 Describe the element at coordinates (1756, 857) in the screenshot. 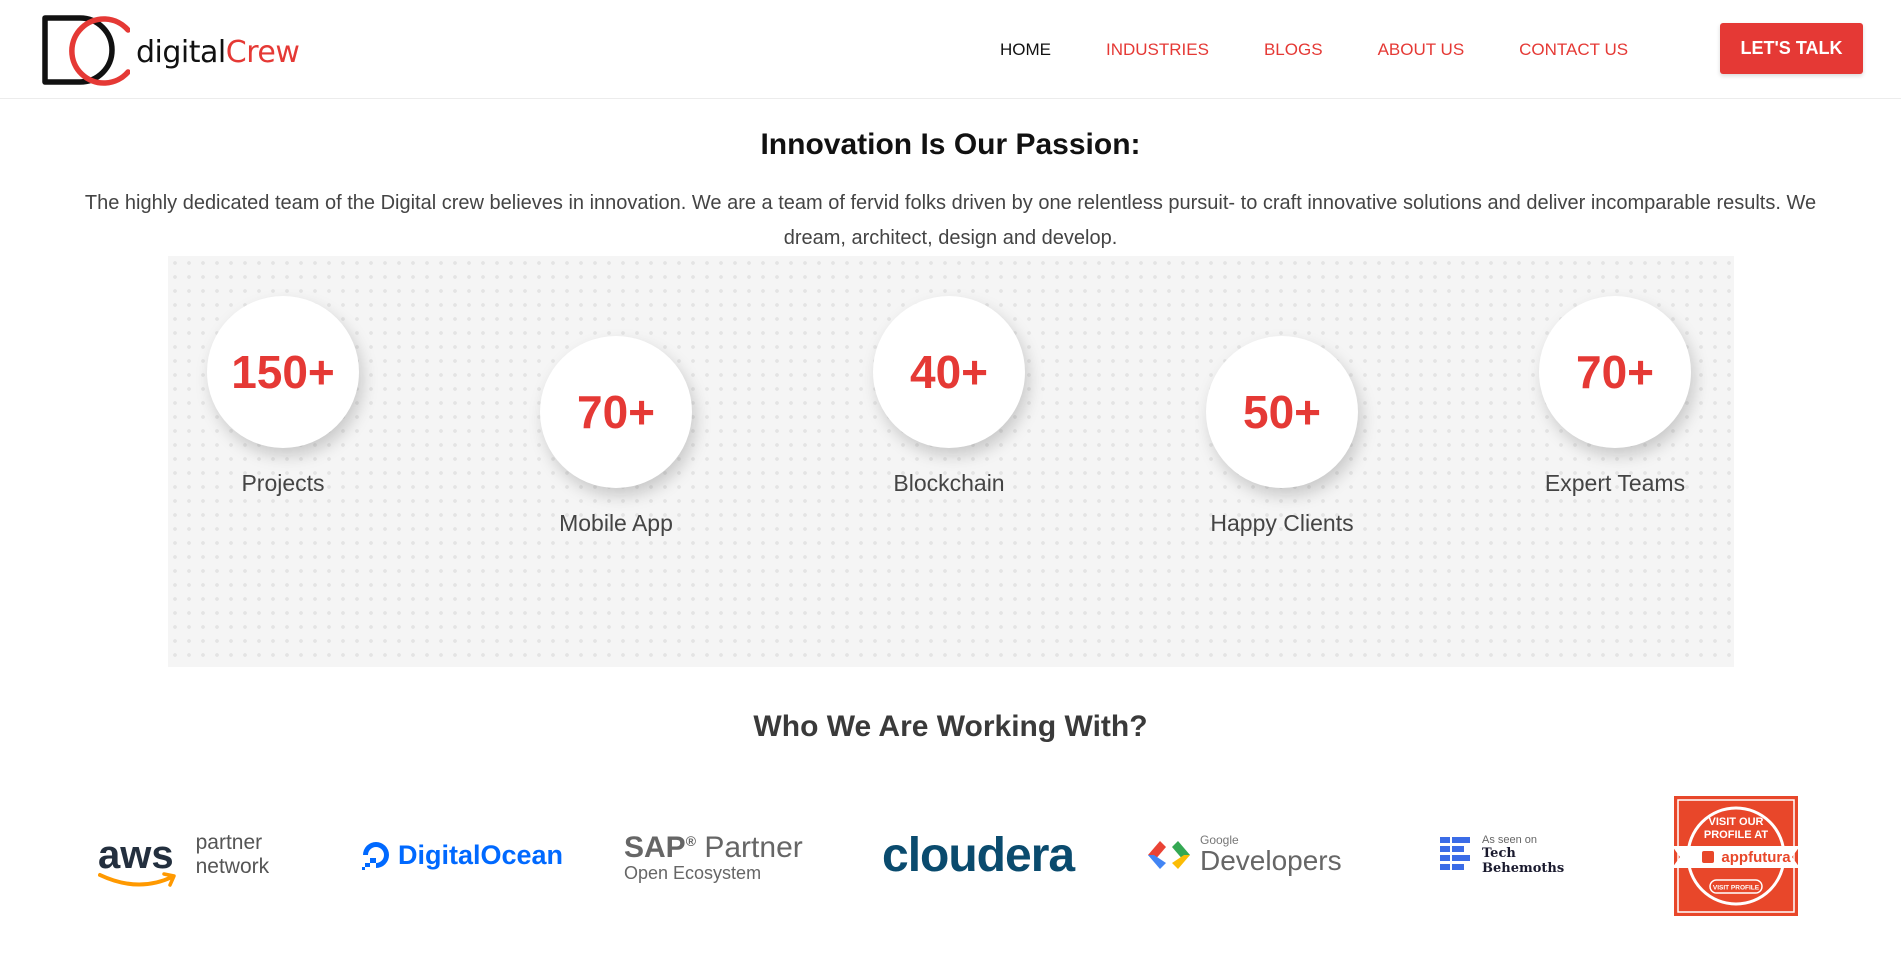

I see `svg-text: appfutura` at that location.